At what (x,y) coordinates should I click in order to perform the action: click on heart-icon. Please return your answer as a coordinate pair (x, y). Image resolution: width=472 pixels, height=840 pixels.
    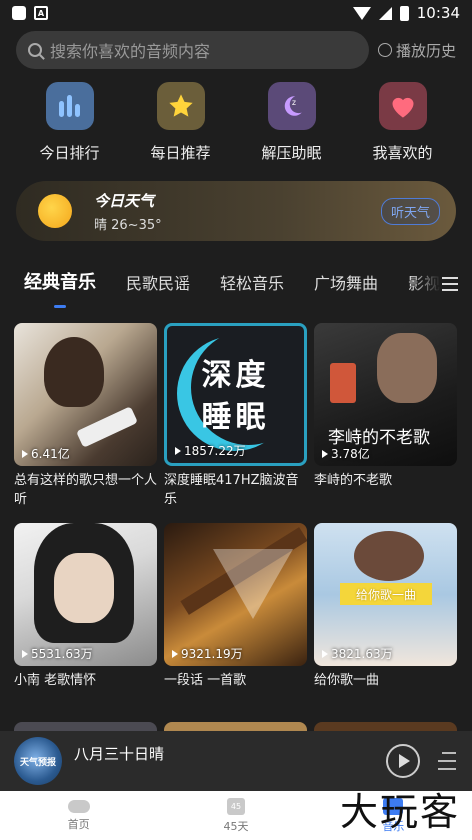
    Looking at the image, I should click on (402, 106).